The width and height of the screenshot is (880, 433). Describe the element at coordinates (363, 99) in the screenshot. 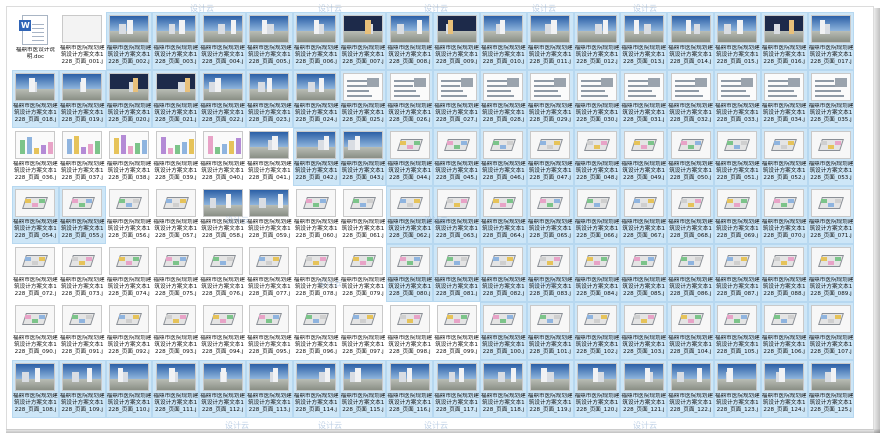

I see `file-item-jpg: 福鼎市医院规划建筑设计方案文本1228_页面_025.jpg` at that location.